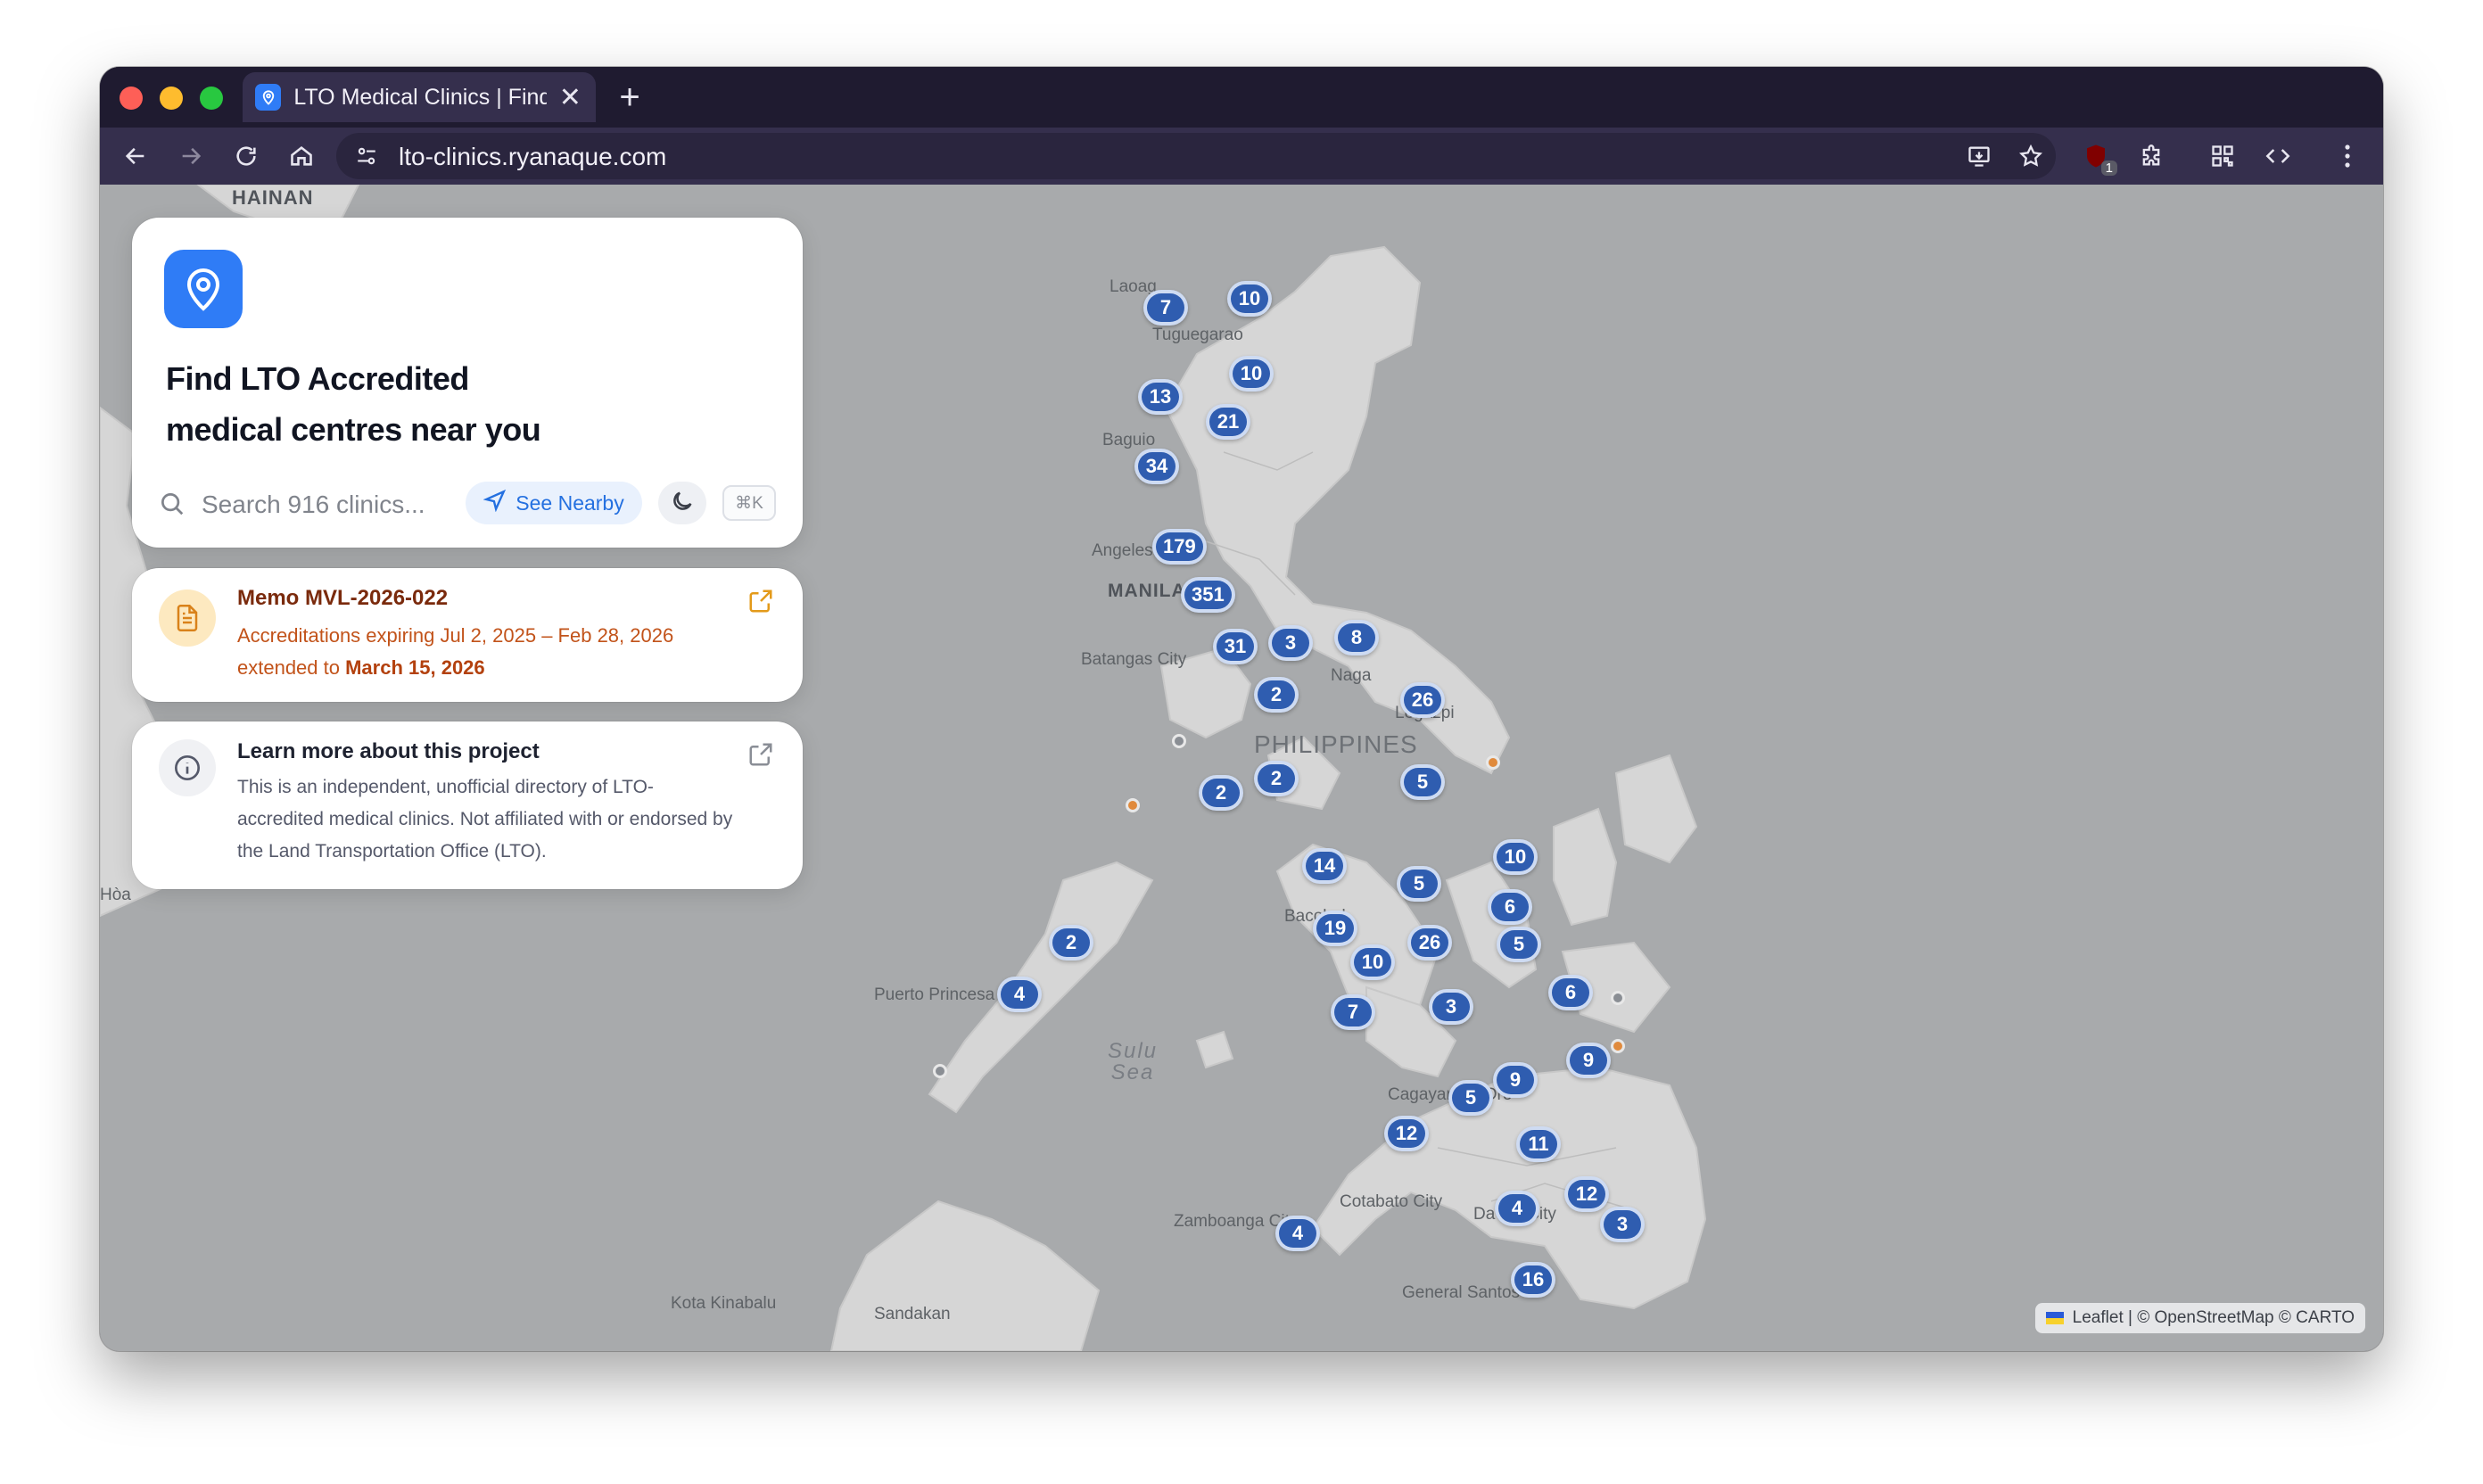  I want to click on clinic-cluster-marker: 351, so click(1208, 595).